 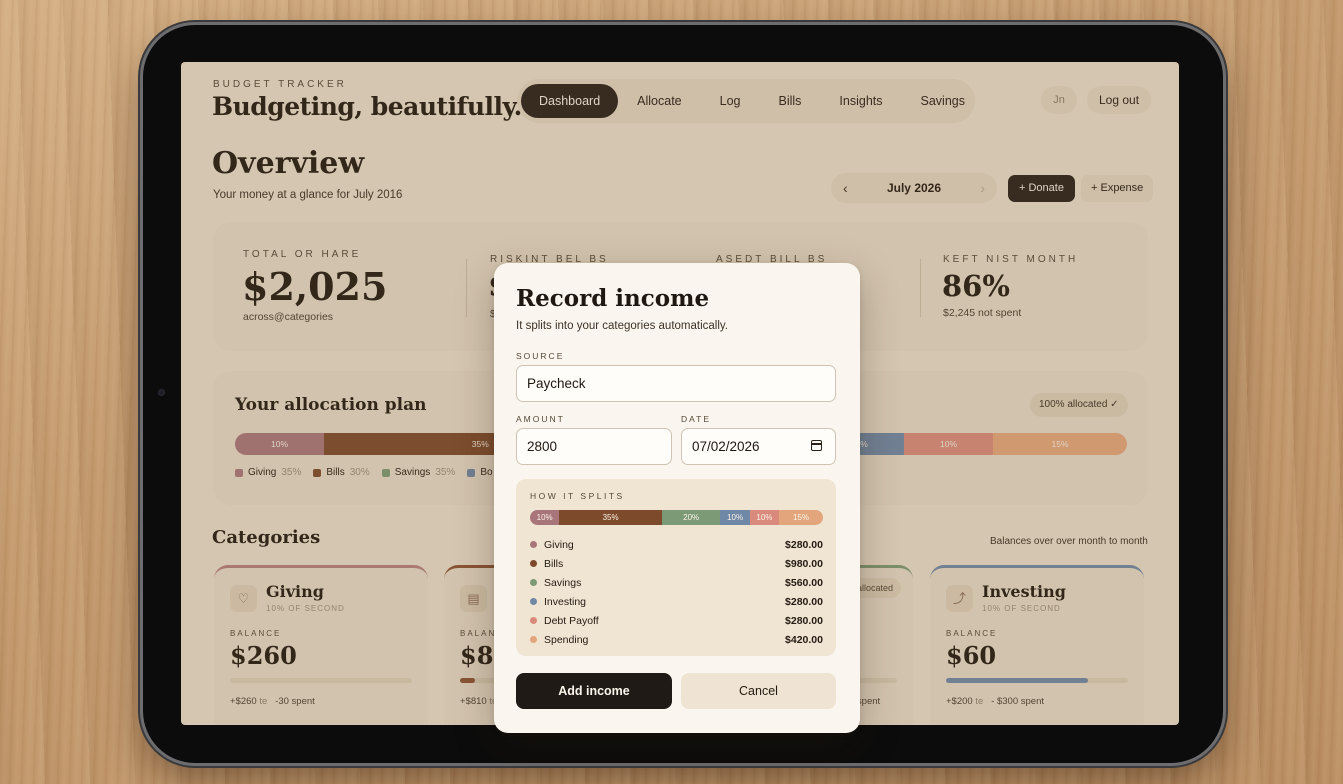 What do you see at coordinates (676, 620) in the screenshot?
I see `split-row: Debt Payoff $280.00` at bounding box center [676, 620].